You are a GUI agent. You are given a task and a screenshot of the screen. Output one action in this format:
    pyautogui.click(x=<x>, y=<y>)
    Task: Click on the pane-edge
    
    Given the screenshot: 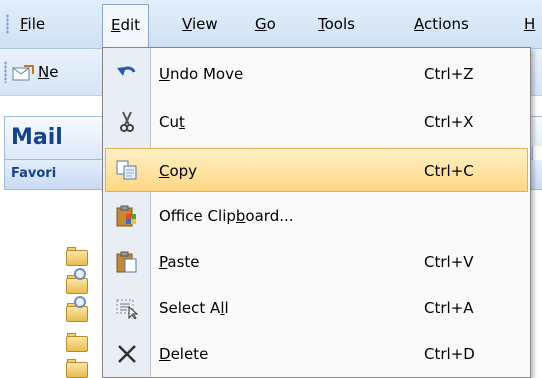 What is the action you would take?
    pyautogui.click(x=537, y=153)
    